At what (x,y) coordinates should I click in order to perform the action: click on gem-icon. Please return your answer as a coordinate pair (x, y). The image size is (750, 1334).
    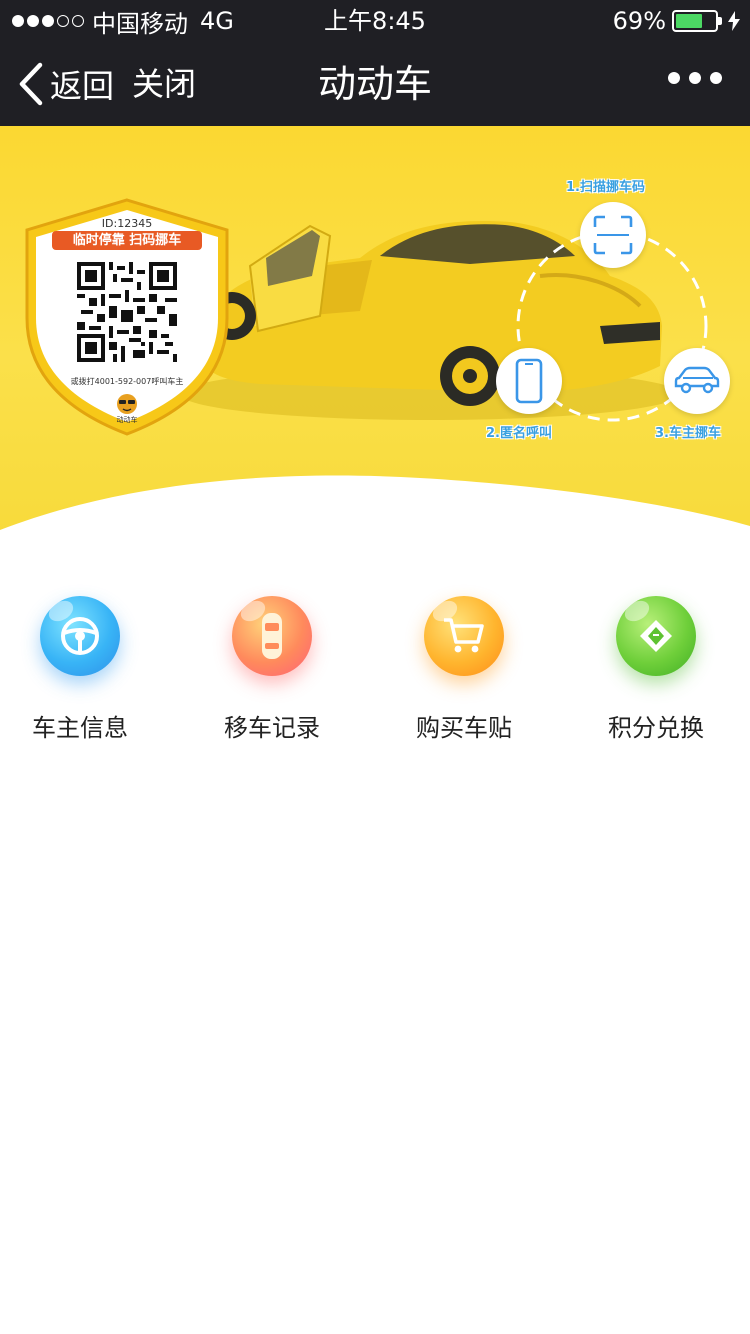
    Looking at the image, I should click on (656, 636).